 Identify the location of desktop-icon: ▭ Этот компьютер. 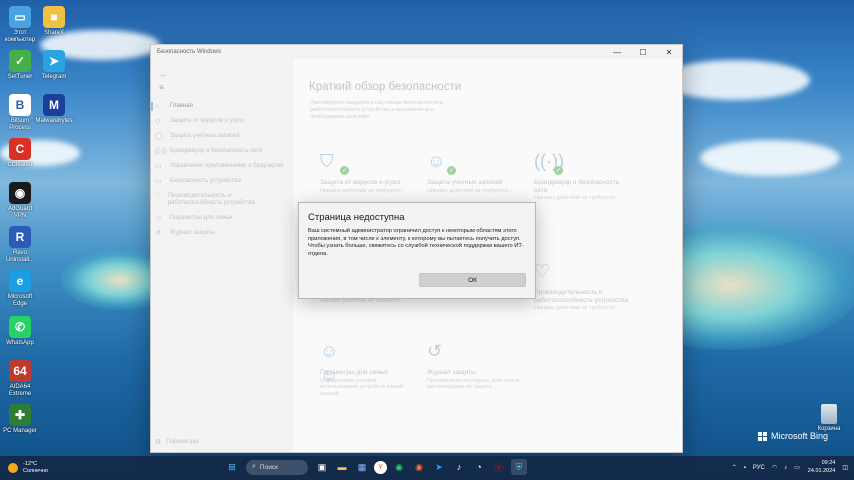
(20, 25).